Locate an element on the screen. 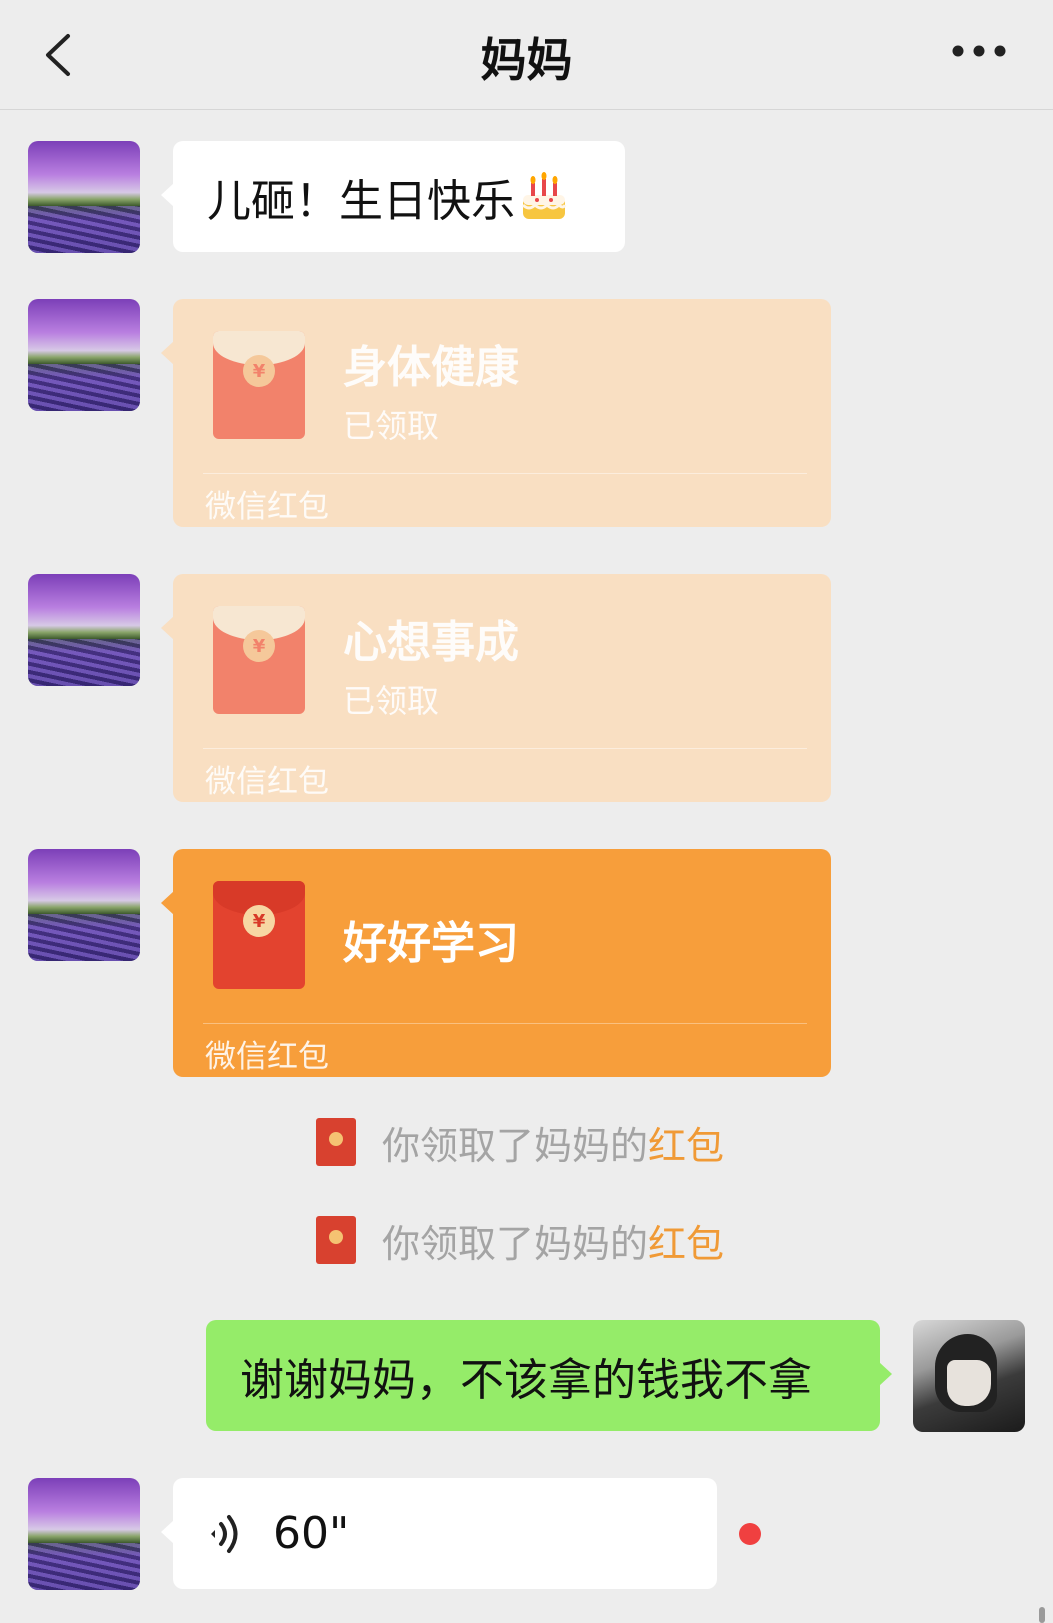  voice-message-bubble: 60" is located at coordinates (439, 1533).